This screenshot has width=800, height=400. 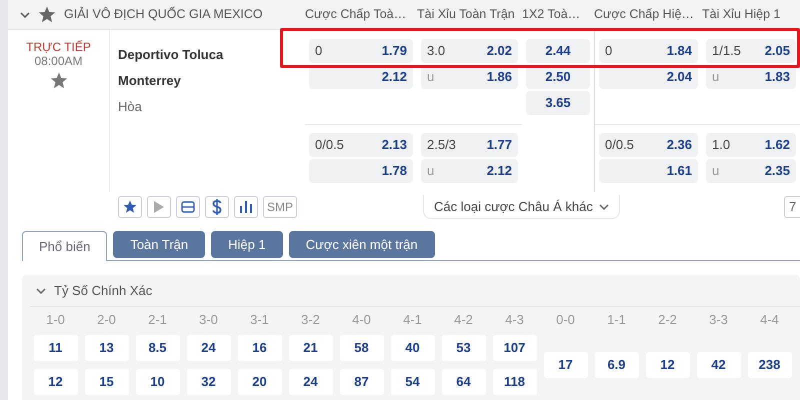 I want to click on section-title: Tỷ Số Chính Xác, so click(x=103, y=291).